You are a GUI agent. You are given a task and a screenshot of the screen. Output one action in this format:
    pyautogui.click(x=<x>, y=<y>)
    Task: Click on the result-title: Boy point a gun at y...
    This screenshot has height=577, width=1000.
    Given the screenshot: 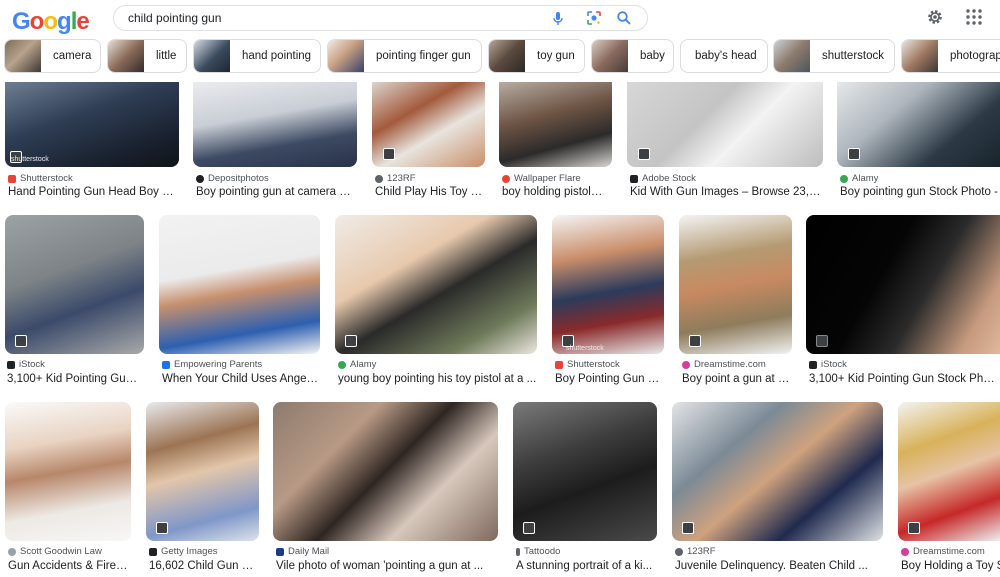 What is the action you would take?
    pyautogui.click(x=737, y=379)
    